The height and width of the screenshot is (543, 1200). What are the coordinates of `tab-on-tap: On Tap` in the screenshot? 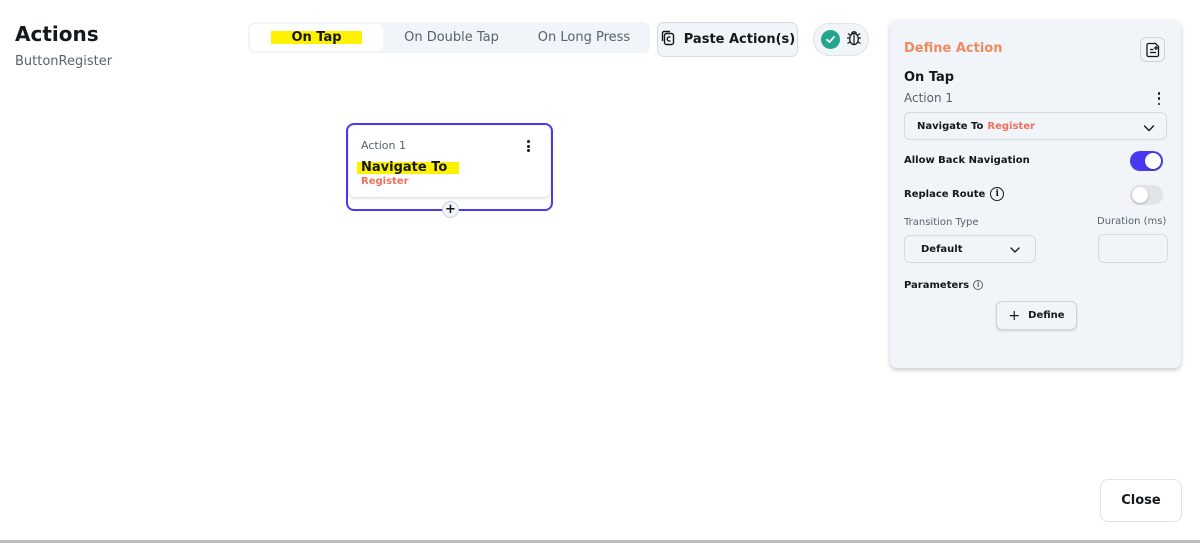 It's located at (316, 37).